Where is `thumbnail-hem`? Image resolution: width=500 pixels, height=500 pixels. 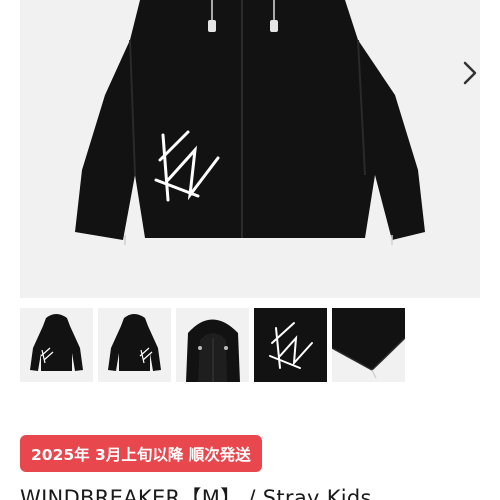
thumbnail-hem is located at coordinates (368, 345).